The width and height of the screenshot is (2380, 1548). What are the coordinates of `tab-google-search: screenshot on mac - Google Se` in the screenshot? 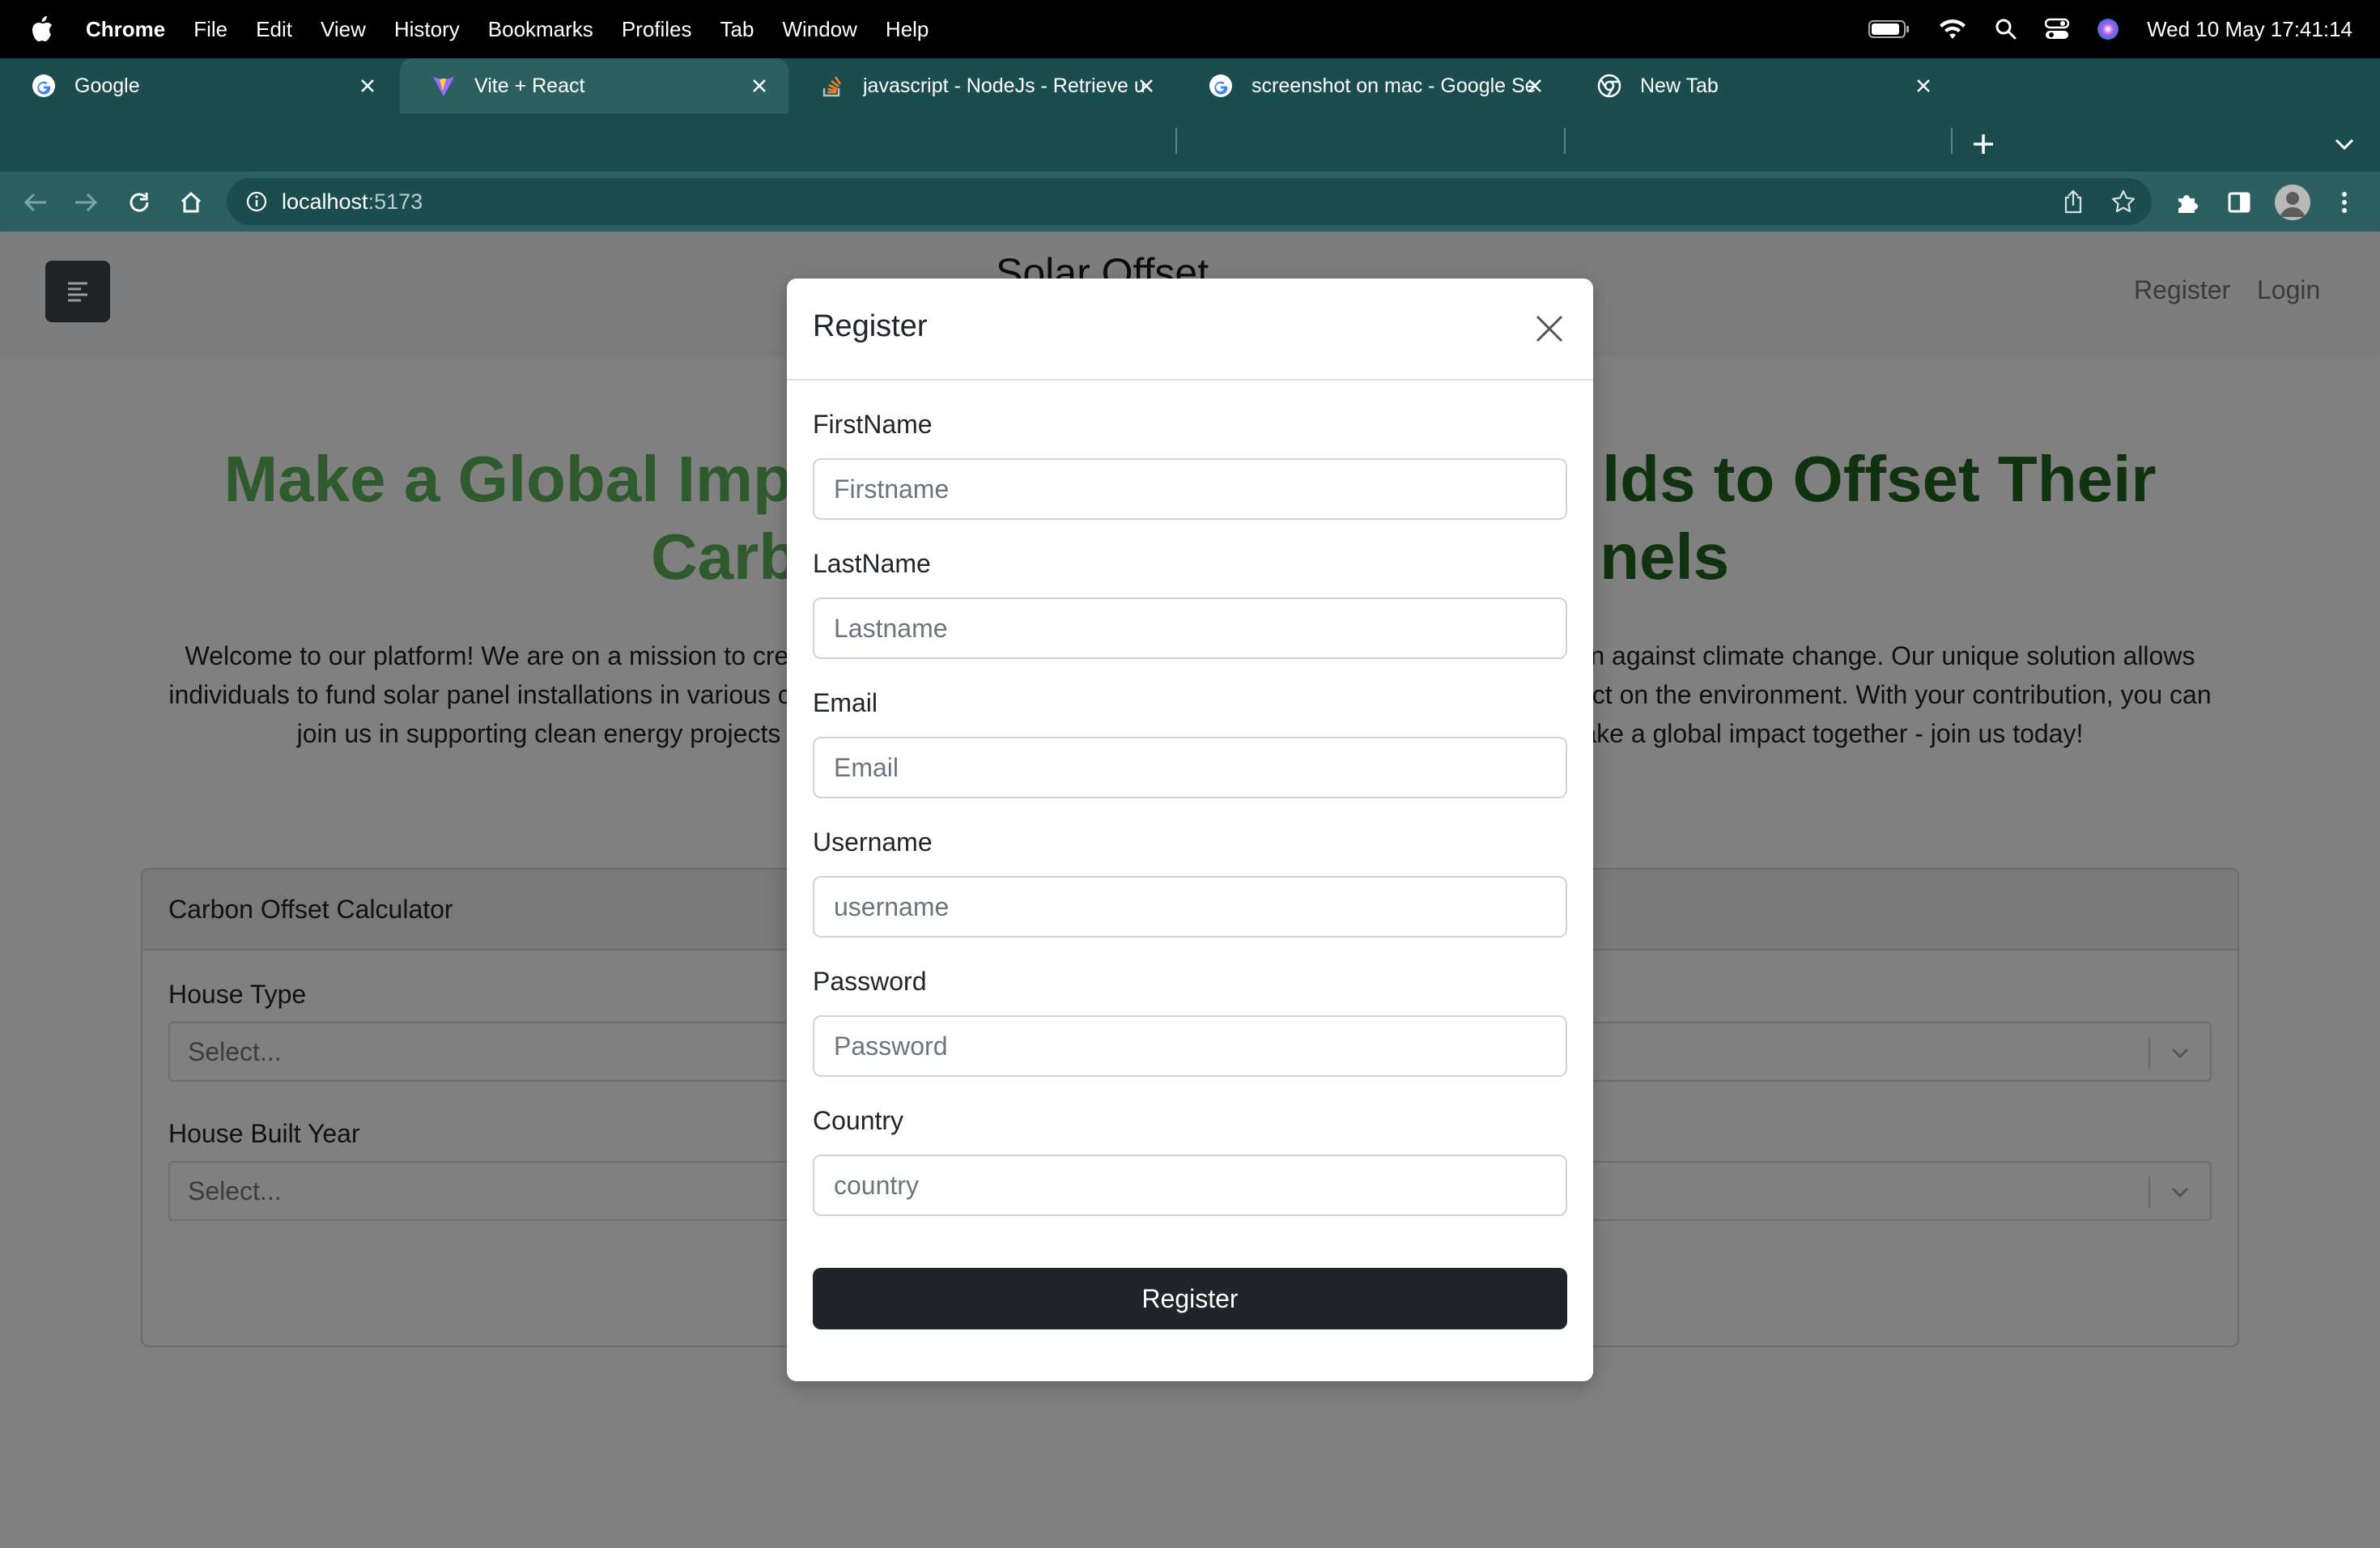 It's located at (1370, 85).